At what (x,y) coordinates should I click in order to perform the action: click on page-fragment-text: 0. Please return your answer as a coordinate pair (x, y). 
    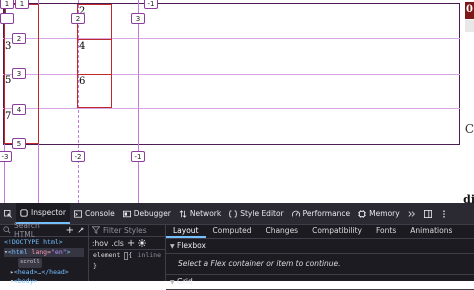
    Looking at the image, I should click on (469, 9).